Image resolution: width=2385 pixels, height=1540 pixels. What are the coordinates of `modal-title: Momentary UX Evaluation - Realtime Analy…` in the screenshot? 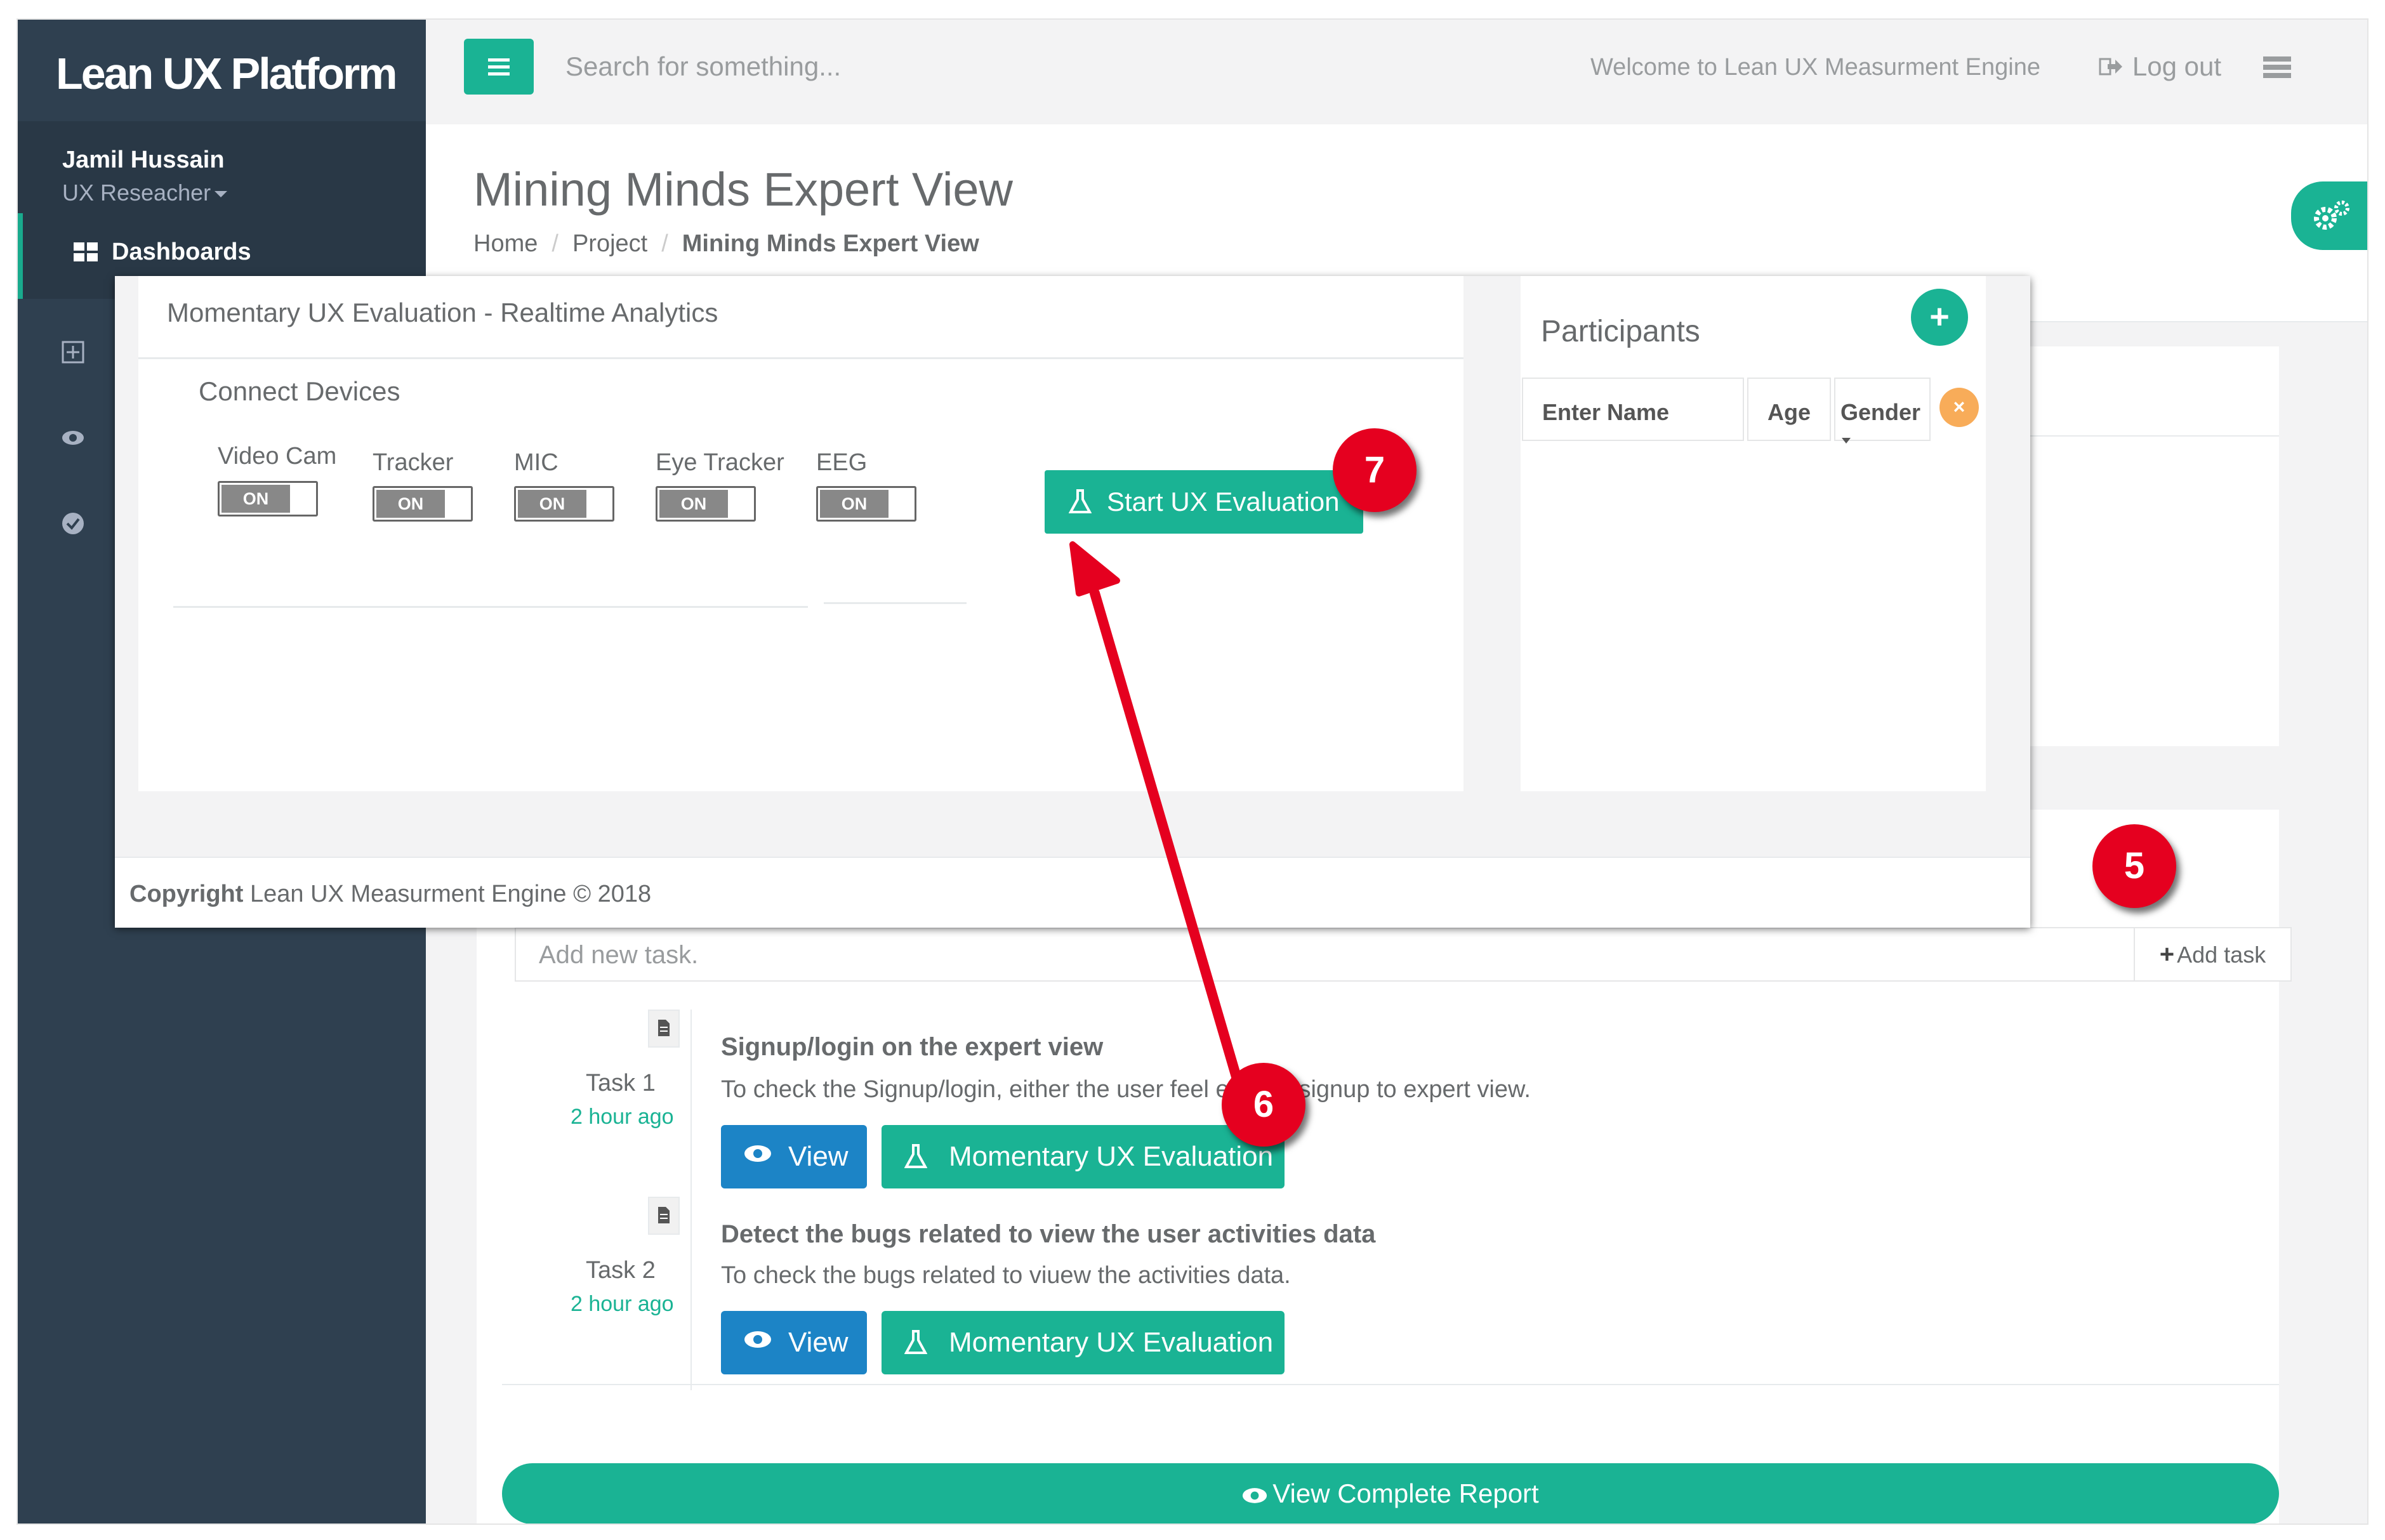 It's located at (442, 312).